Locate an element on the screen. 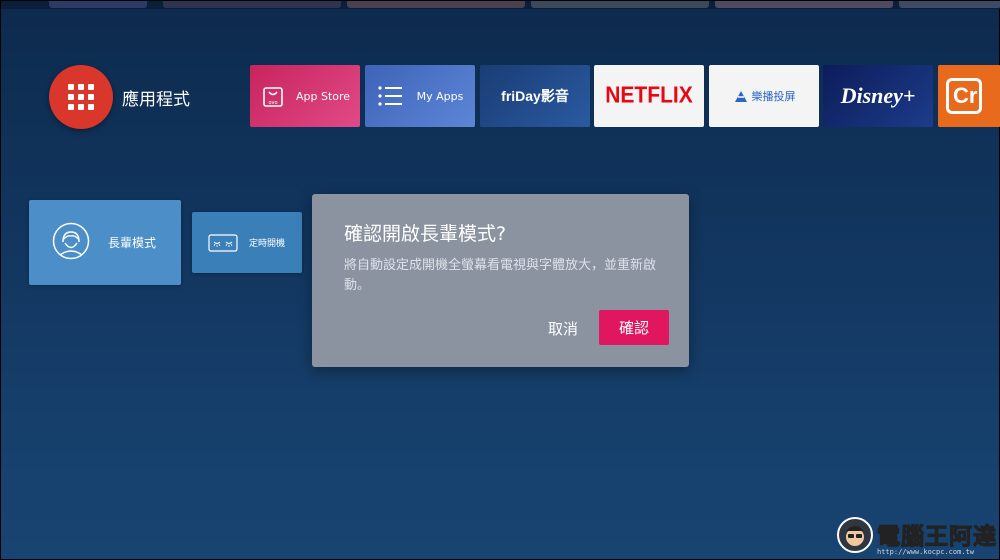 This screenshot has height=560, width=1000. timer-power-on-tile: 定時開機 is located at coordinates (247, 242).